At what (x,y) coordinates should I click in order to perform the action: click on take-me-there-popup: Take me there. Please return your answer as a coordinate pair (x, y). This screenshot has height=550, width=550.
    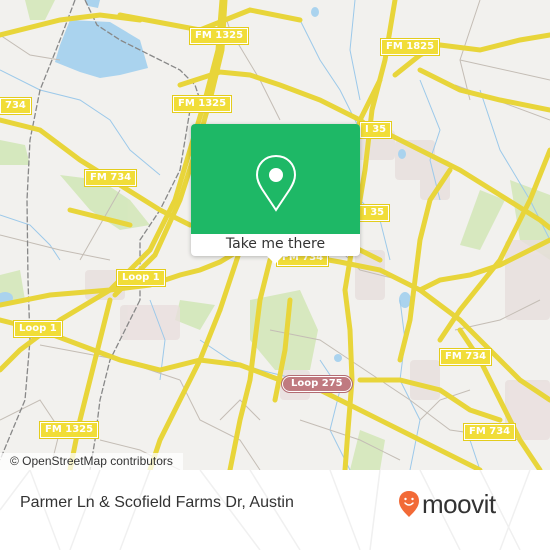
    Looking at the image, I should click on (275, 194).